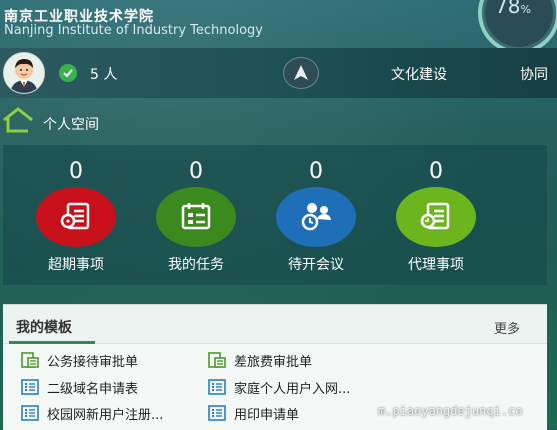 The image size is (557, 430). Describe the element at coordinates (419, 74) in the screenshot. I see `nav-item-culture: 文化建设` at that location.